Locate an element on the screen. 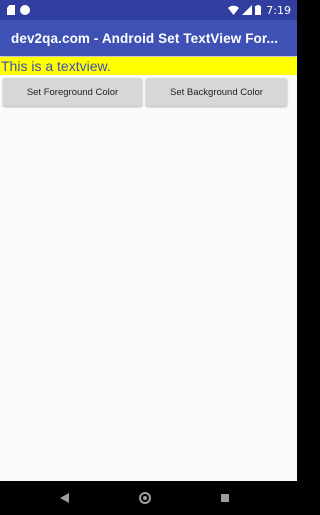  back-icon is located at coordinates (64, 498).